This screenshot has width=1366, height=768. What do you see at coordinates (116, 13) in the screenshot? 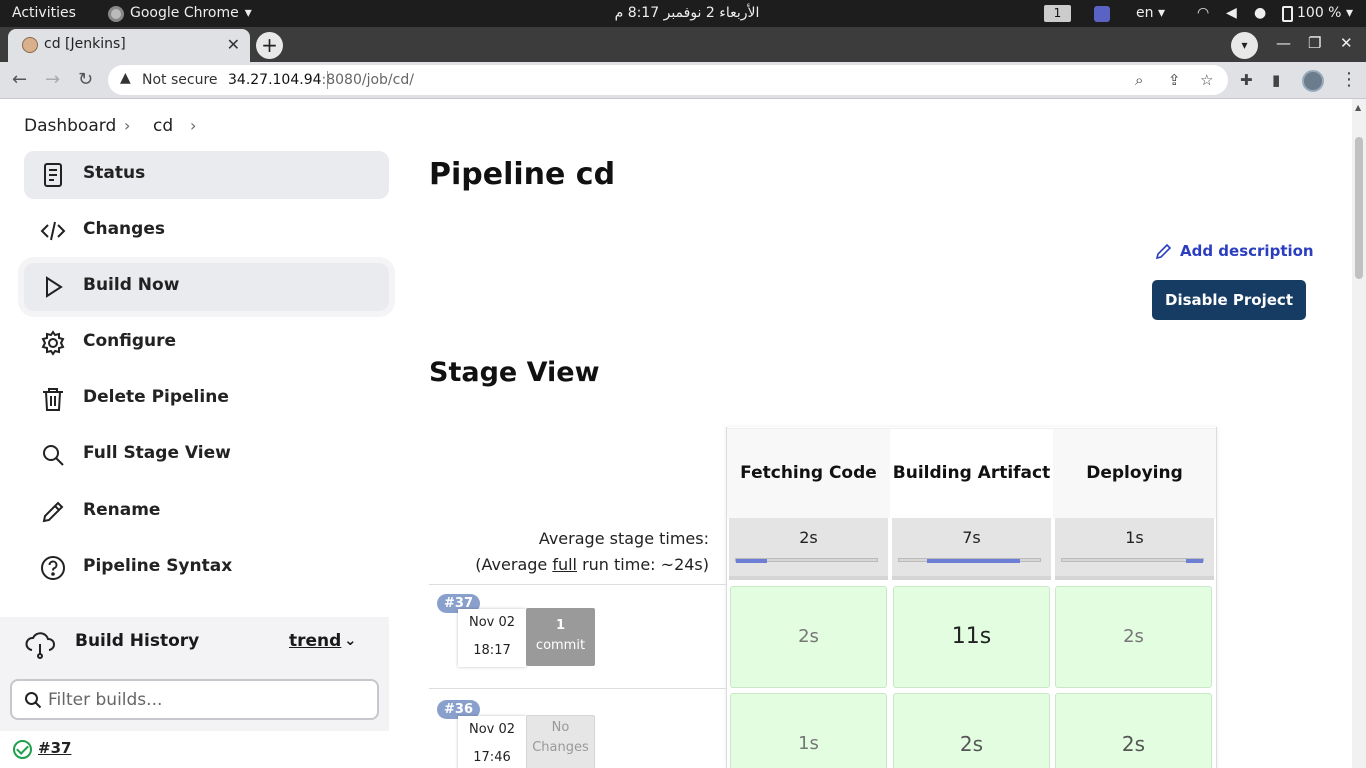
I see `chrome-icon` at bounding box center [116, 13].